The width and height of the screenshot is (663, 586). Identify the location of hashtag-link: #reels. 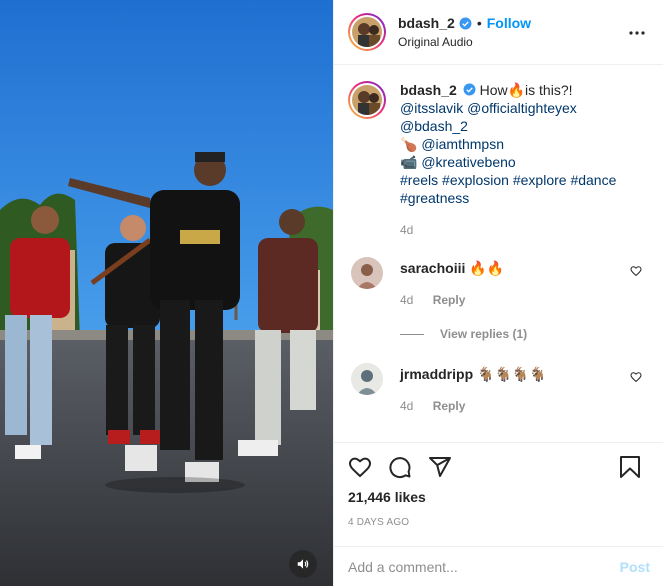
(419, 180).